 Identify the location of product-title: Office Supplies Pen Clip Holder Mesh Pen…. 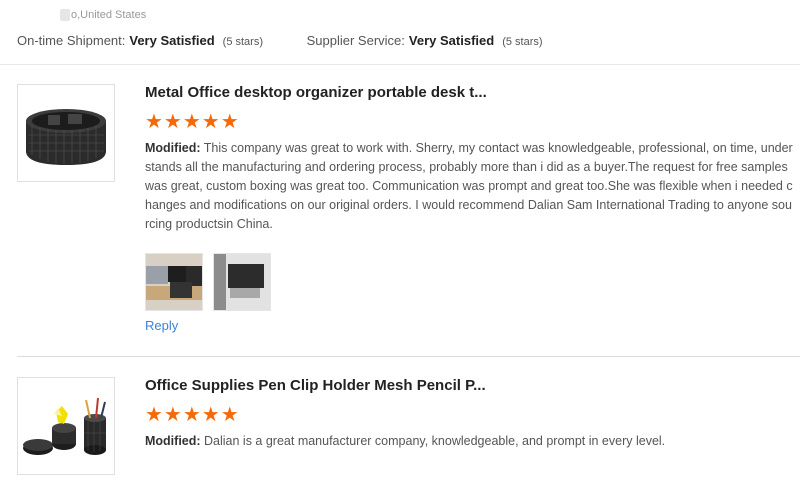
(470, 386).